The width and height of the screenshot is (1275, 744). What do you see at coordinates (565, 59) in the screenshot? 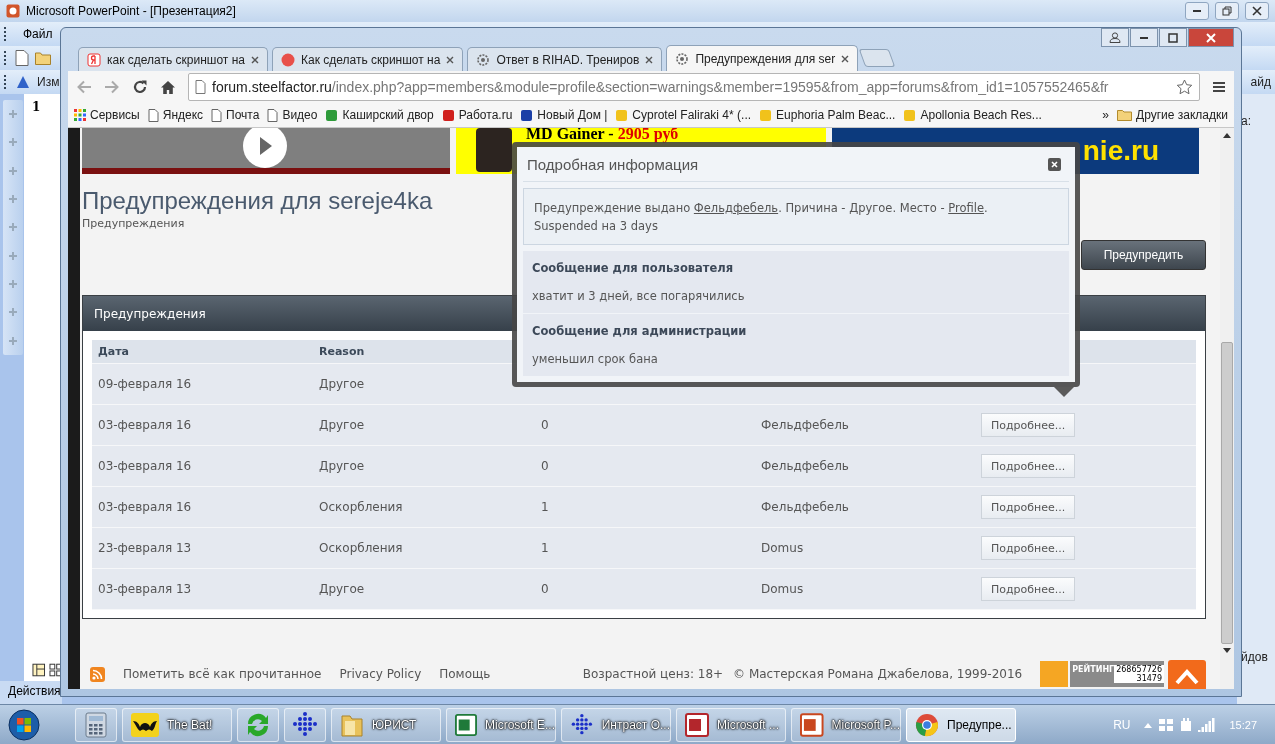
I see `browser-tab: Ответ в RIHAD. Трениров` at bounding box center [565, 59].